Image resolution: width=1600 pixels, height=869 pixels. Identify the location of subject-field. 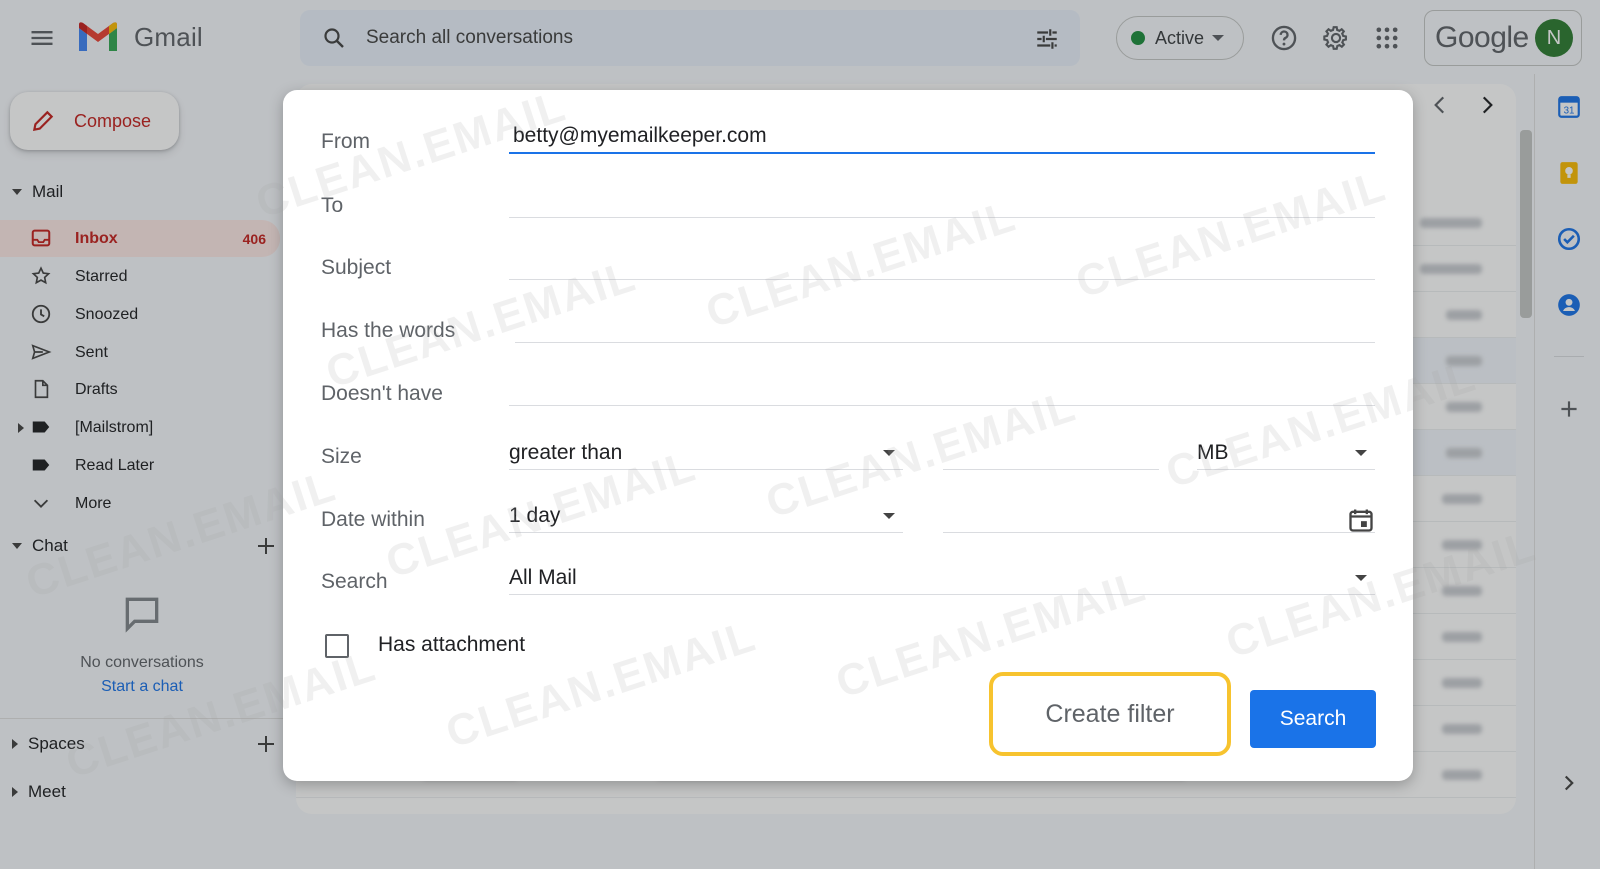
(942, 263).